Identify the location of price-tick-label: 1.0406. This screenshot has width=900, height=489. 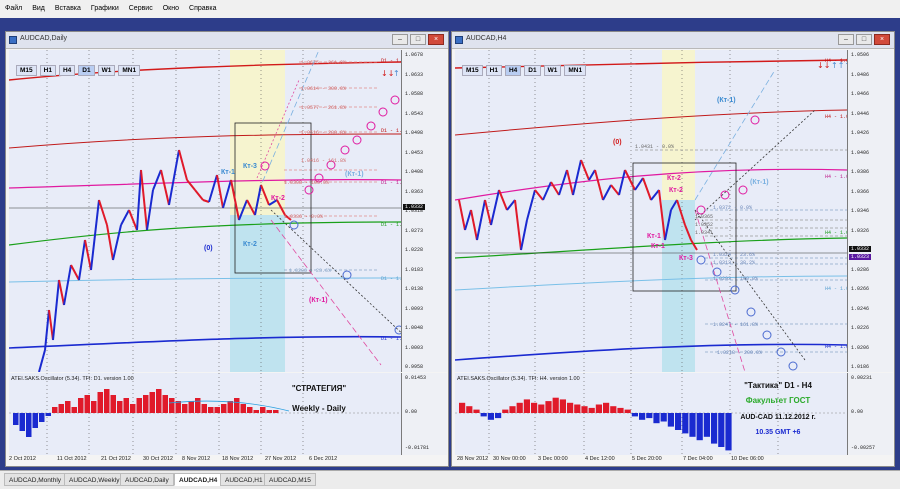
(860, 152).